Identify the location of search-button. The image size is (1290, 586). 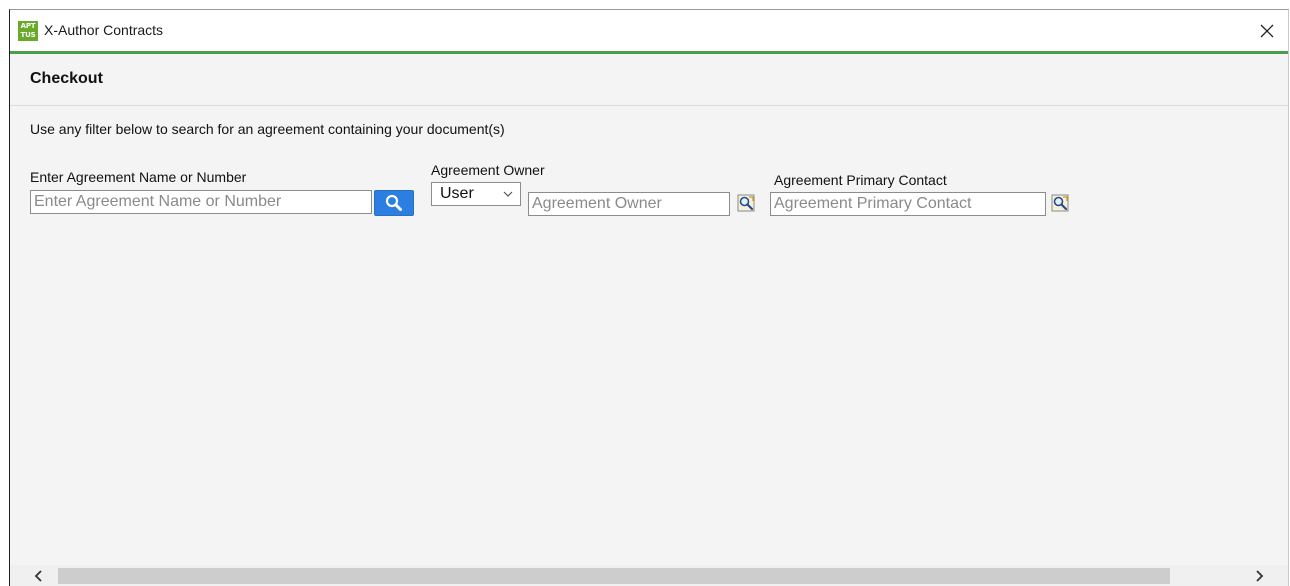
(394, 203).